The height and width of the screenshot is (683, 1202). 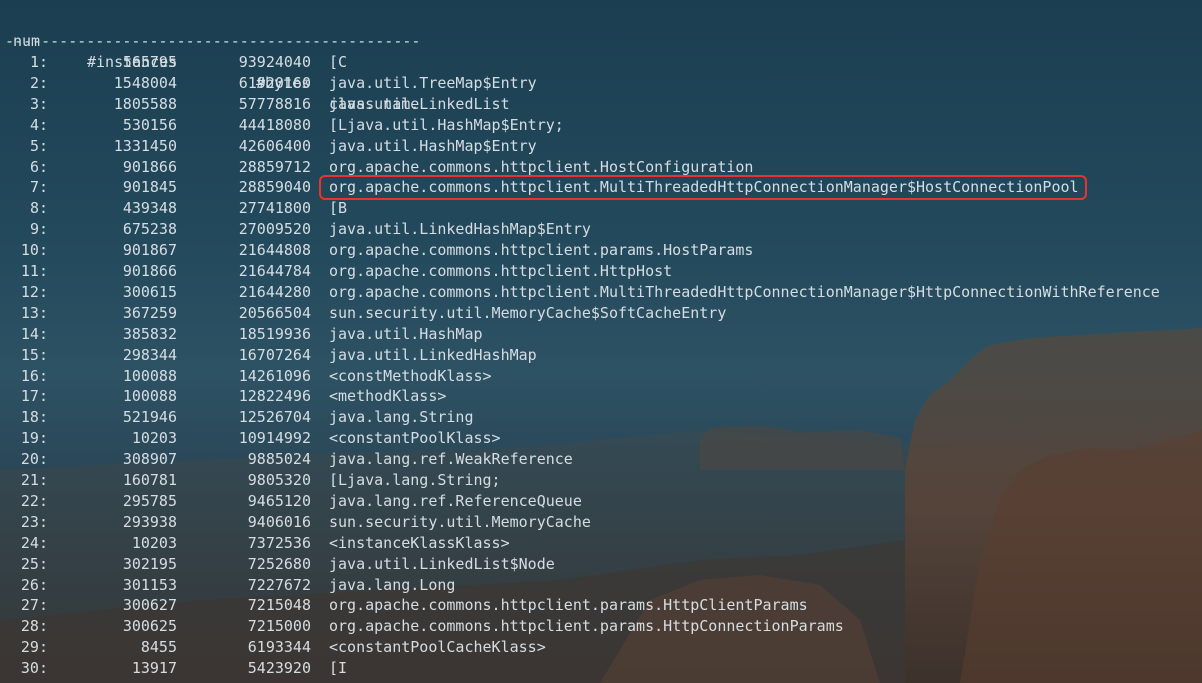 What do you see at coordinates (34, 271) in the screenshot?
I see `row-num: 11:` at bounding box center [34, 271].